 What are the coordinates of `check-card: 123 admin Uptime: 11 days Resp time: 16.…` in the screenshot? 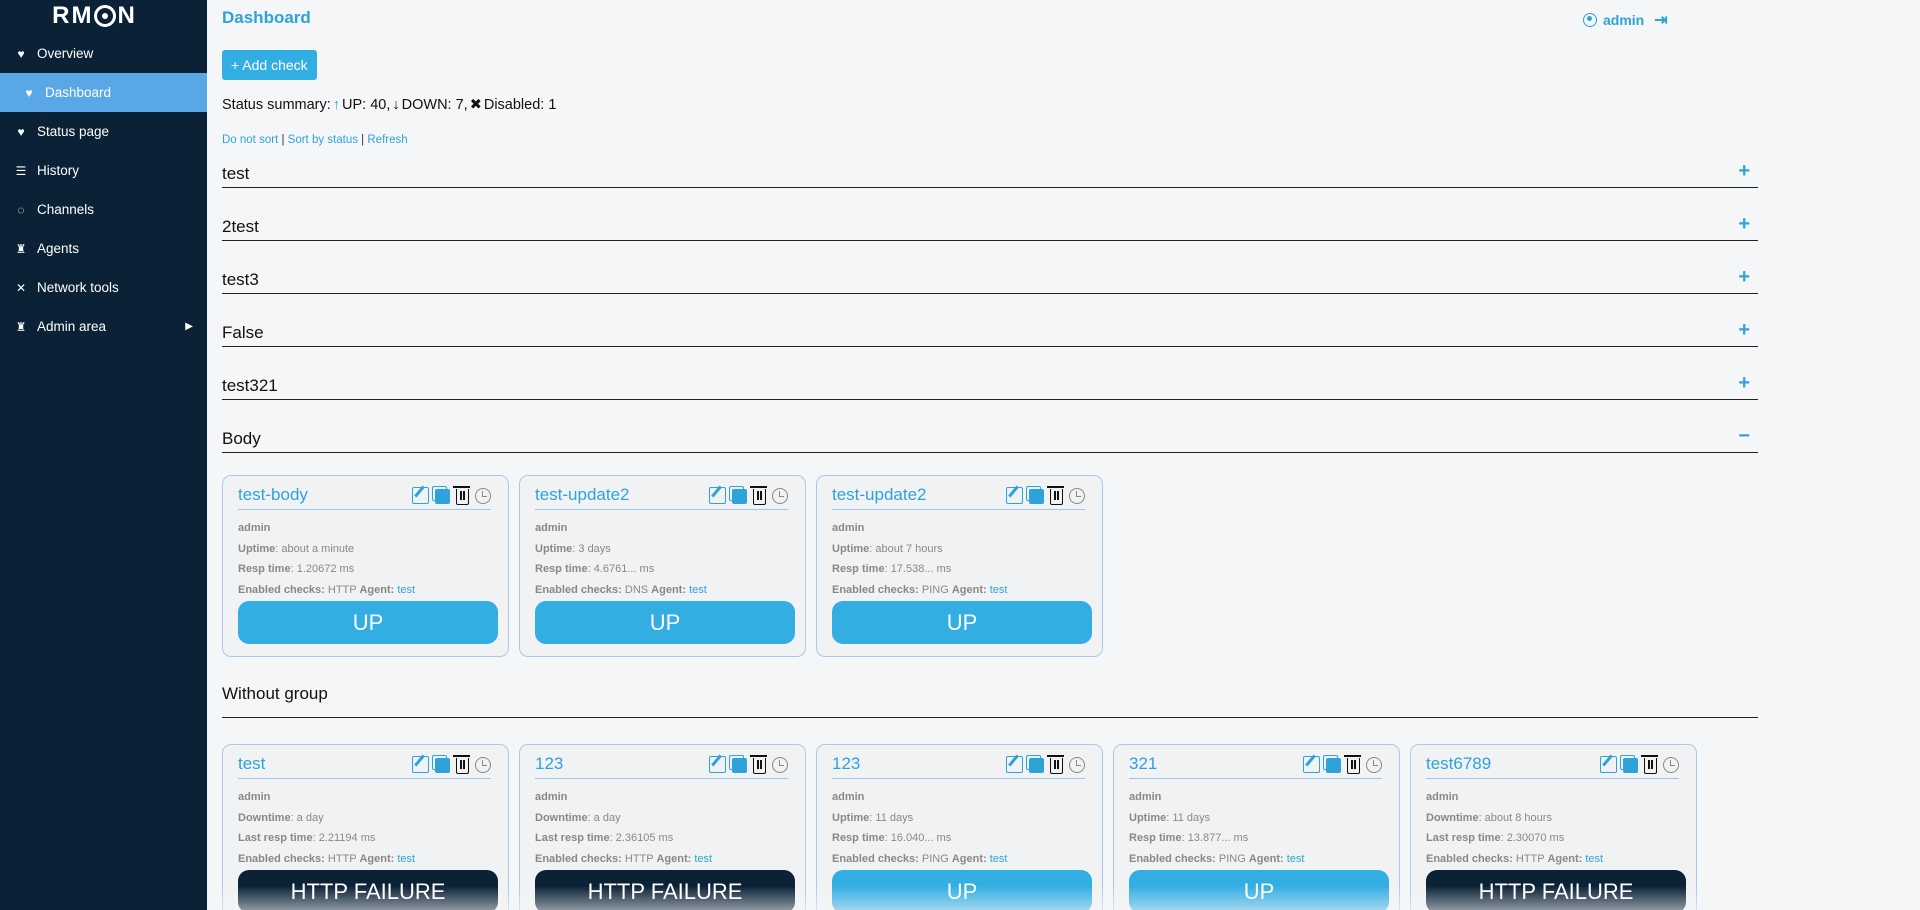 It's located at (959, 827).